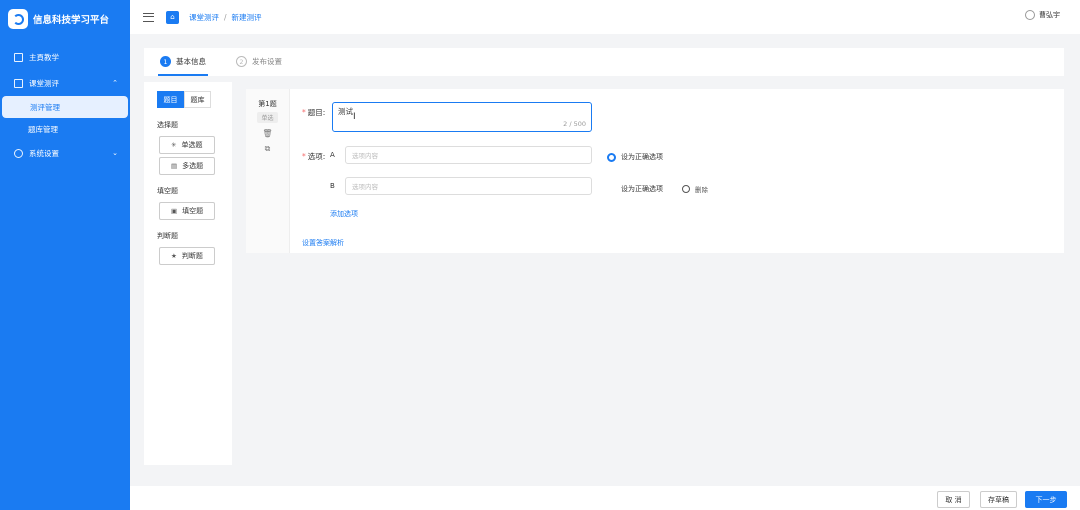  What do you see at coordinates (241, 61) in the screenshot?
I see `step-number: 2` at bounding box center [241, 61].